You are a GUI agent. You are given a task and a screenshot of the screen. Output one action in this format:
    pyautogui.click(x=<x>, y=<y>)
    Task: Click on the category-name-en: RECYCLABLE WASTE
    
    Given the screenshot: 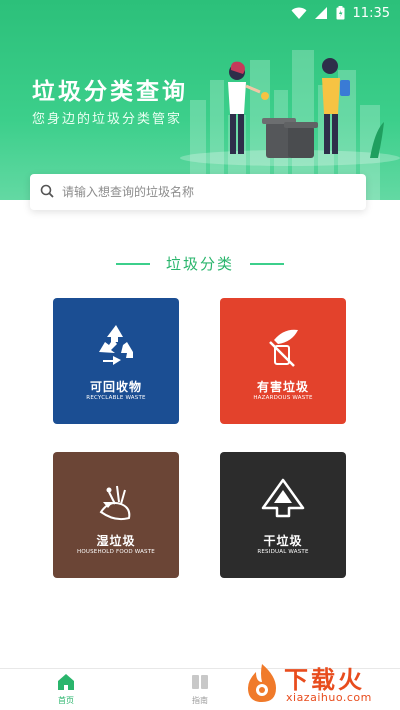 What is the action you would take?
    pyautogui.click(x=116, y=398)
    